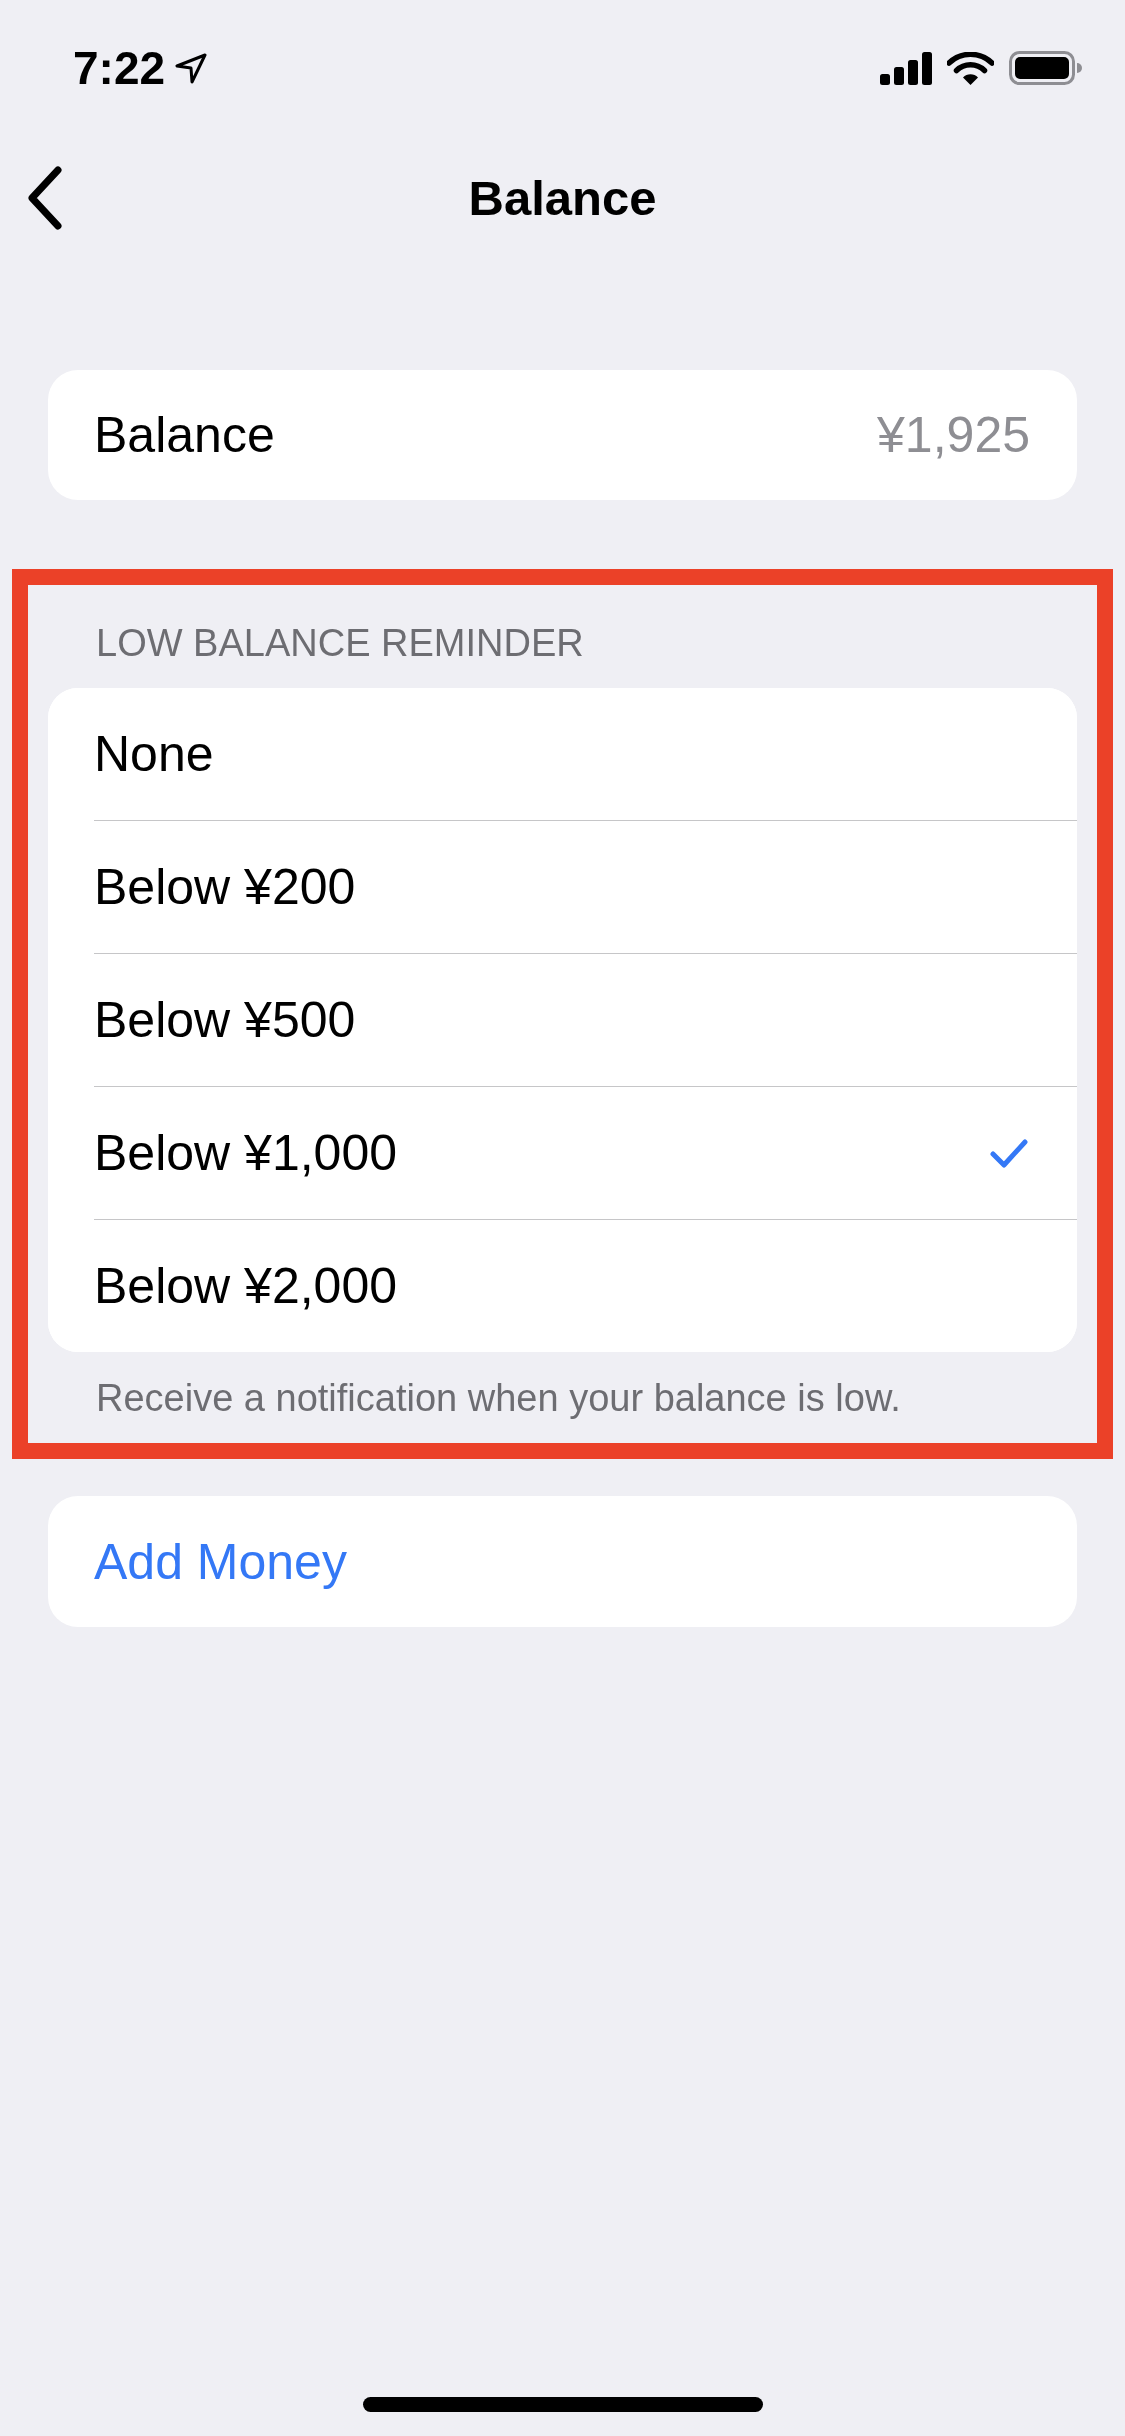  Describe the element at coordinates (906, 68) in the screenshot. I see `signal-icon` at that location.